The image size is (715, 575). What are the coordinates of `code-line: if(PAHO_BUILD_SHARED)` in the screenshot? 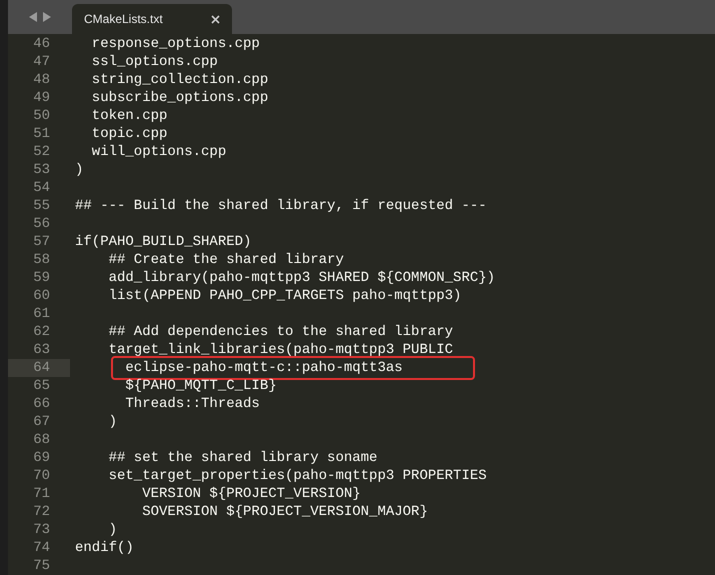 It's located at (163, 242).